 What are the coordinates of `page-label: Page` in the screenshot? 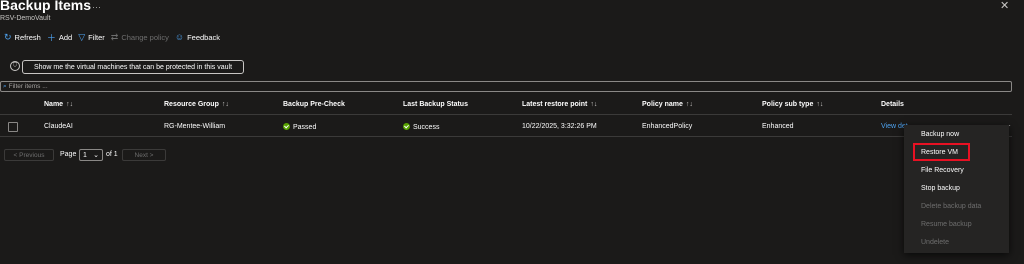 It's located at (68, 154).